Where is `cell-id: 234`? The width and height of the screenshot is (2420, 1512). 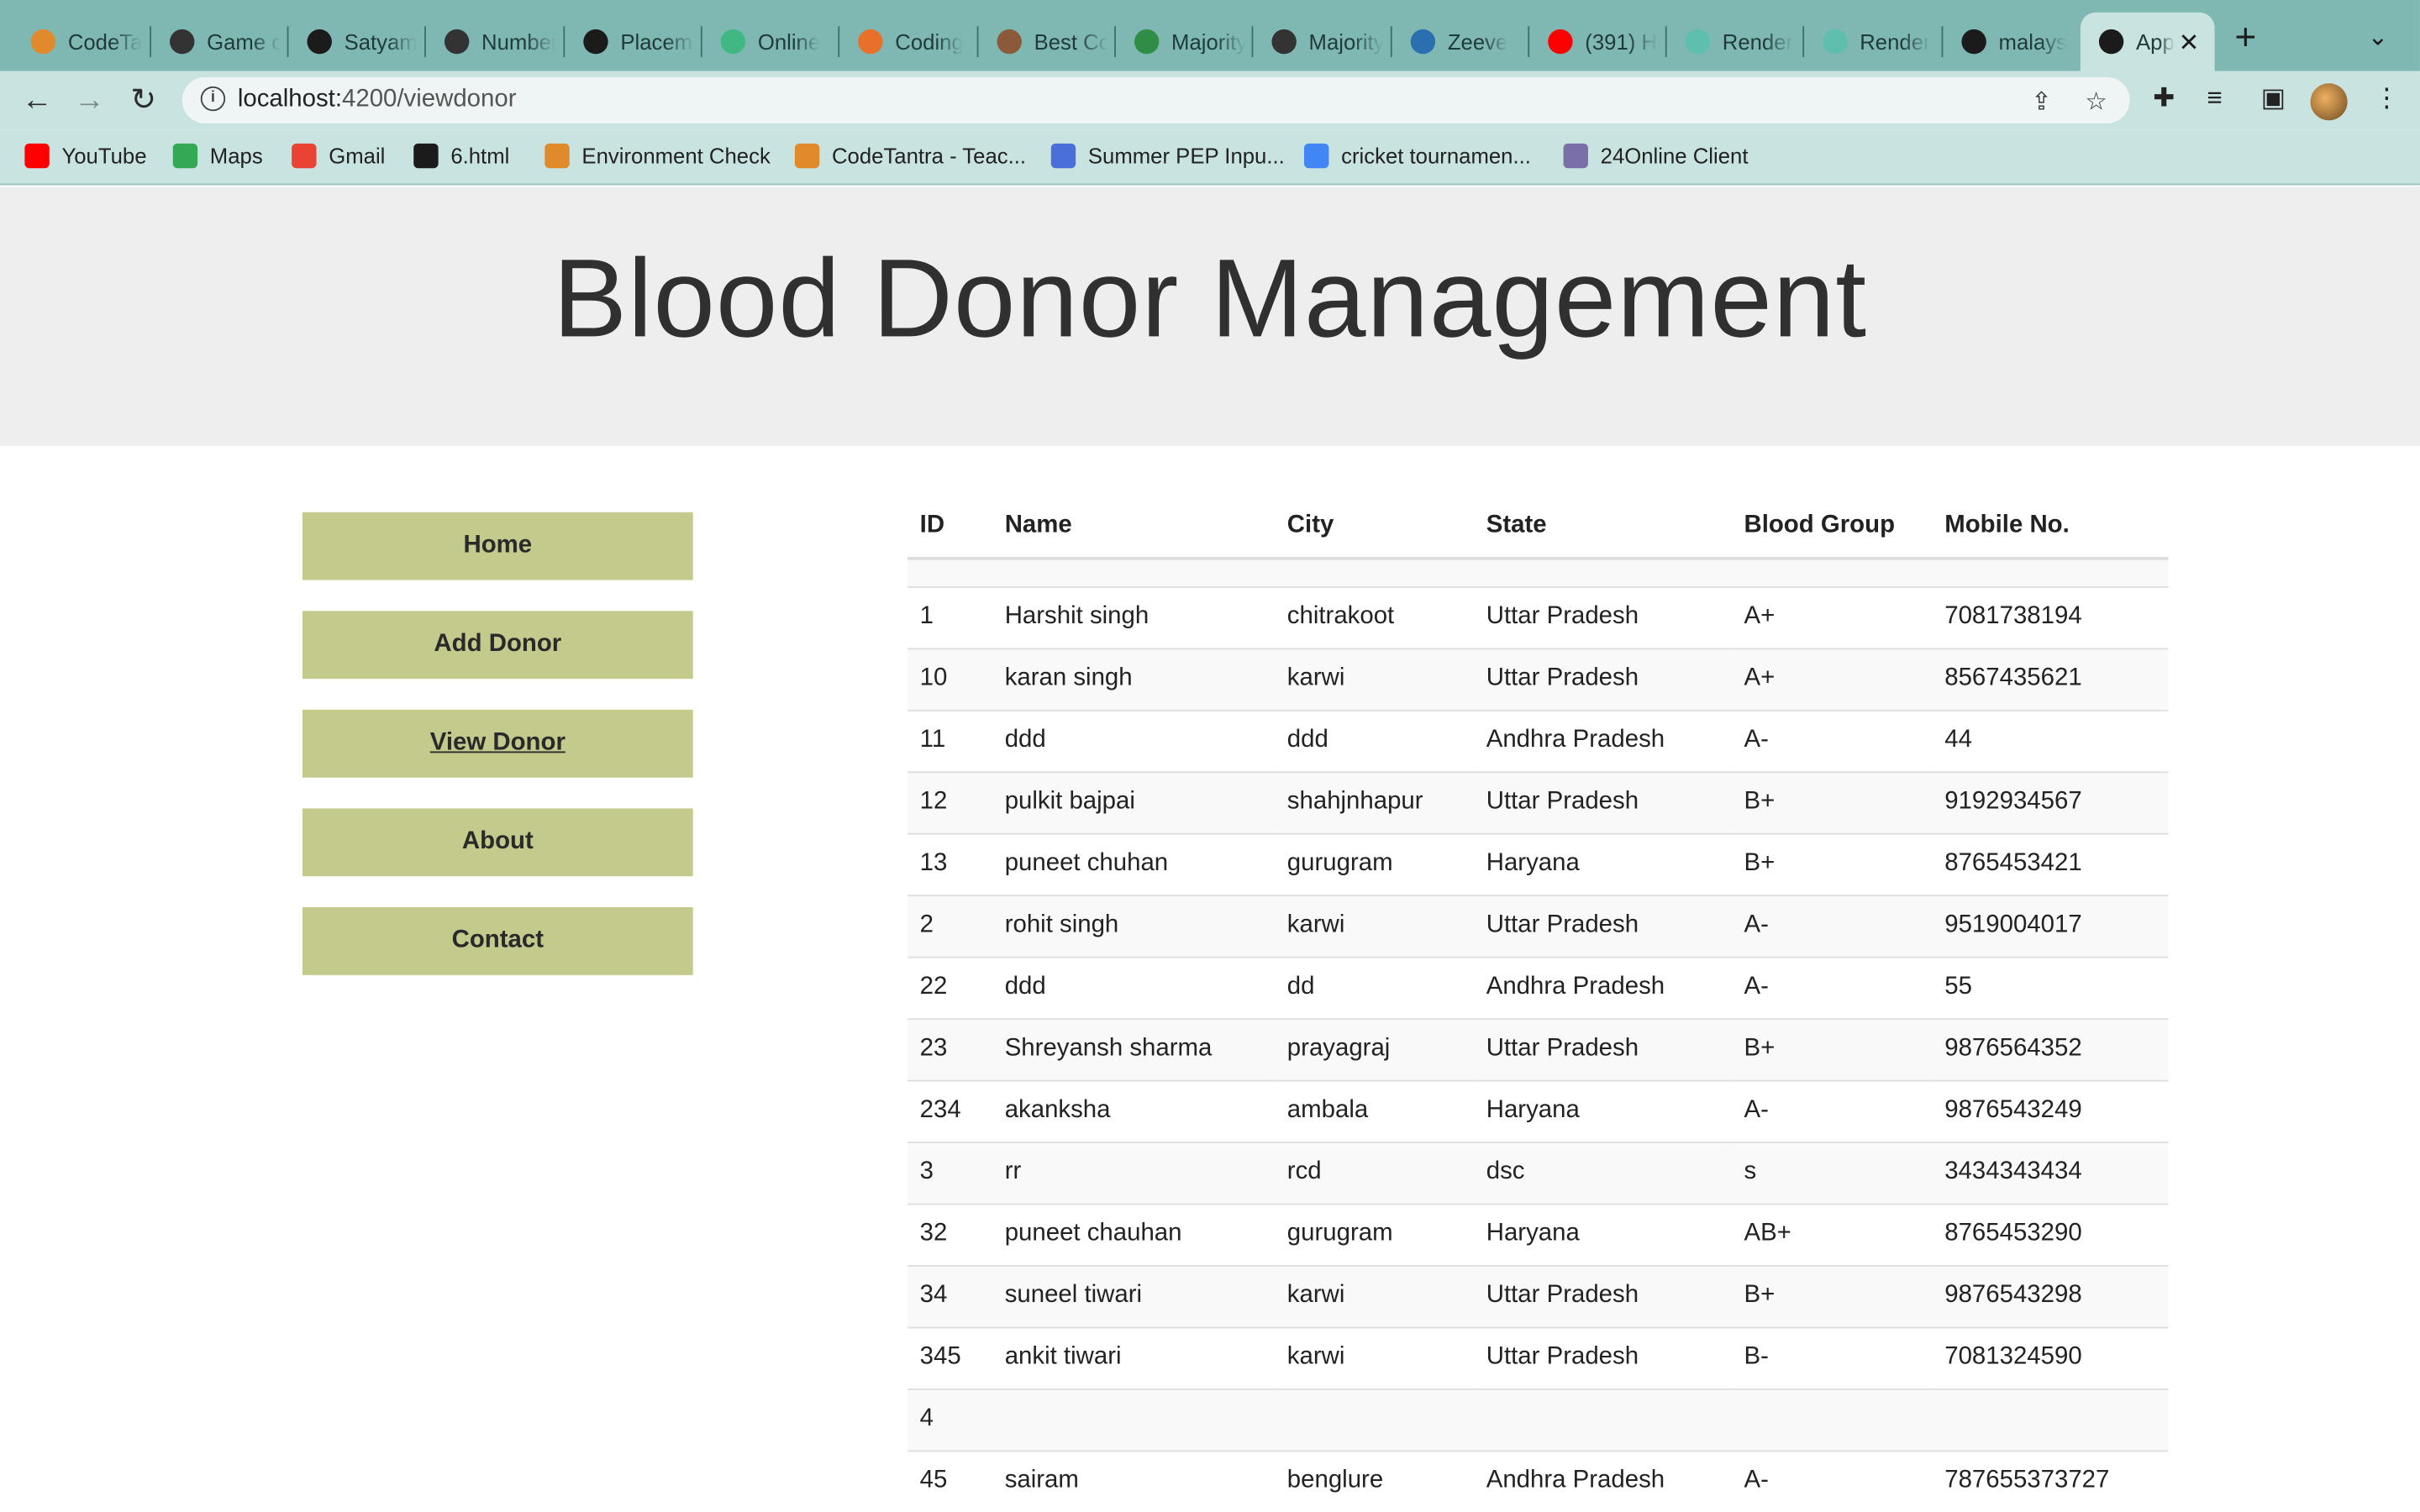
cell-id: 234 is located at coordinates (950, 1111).